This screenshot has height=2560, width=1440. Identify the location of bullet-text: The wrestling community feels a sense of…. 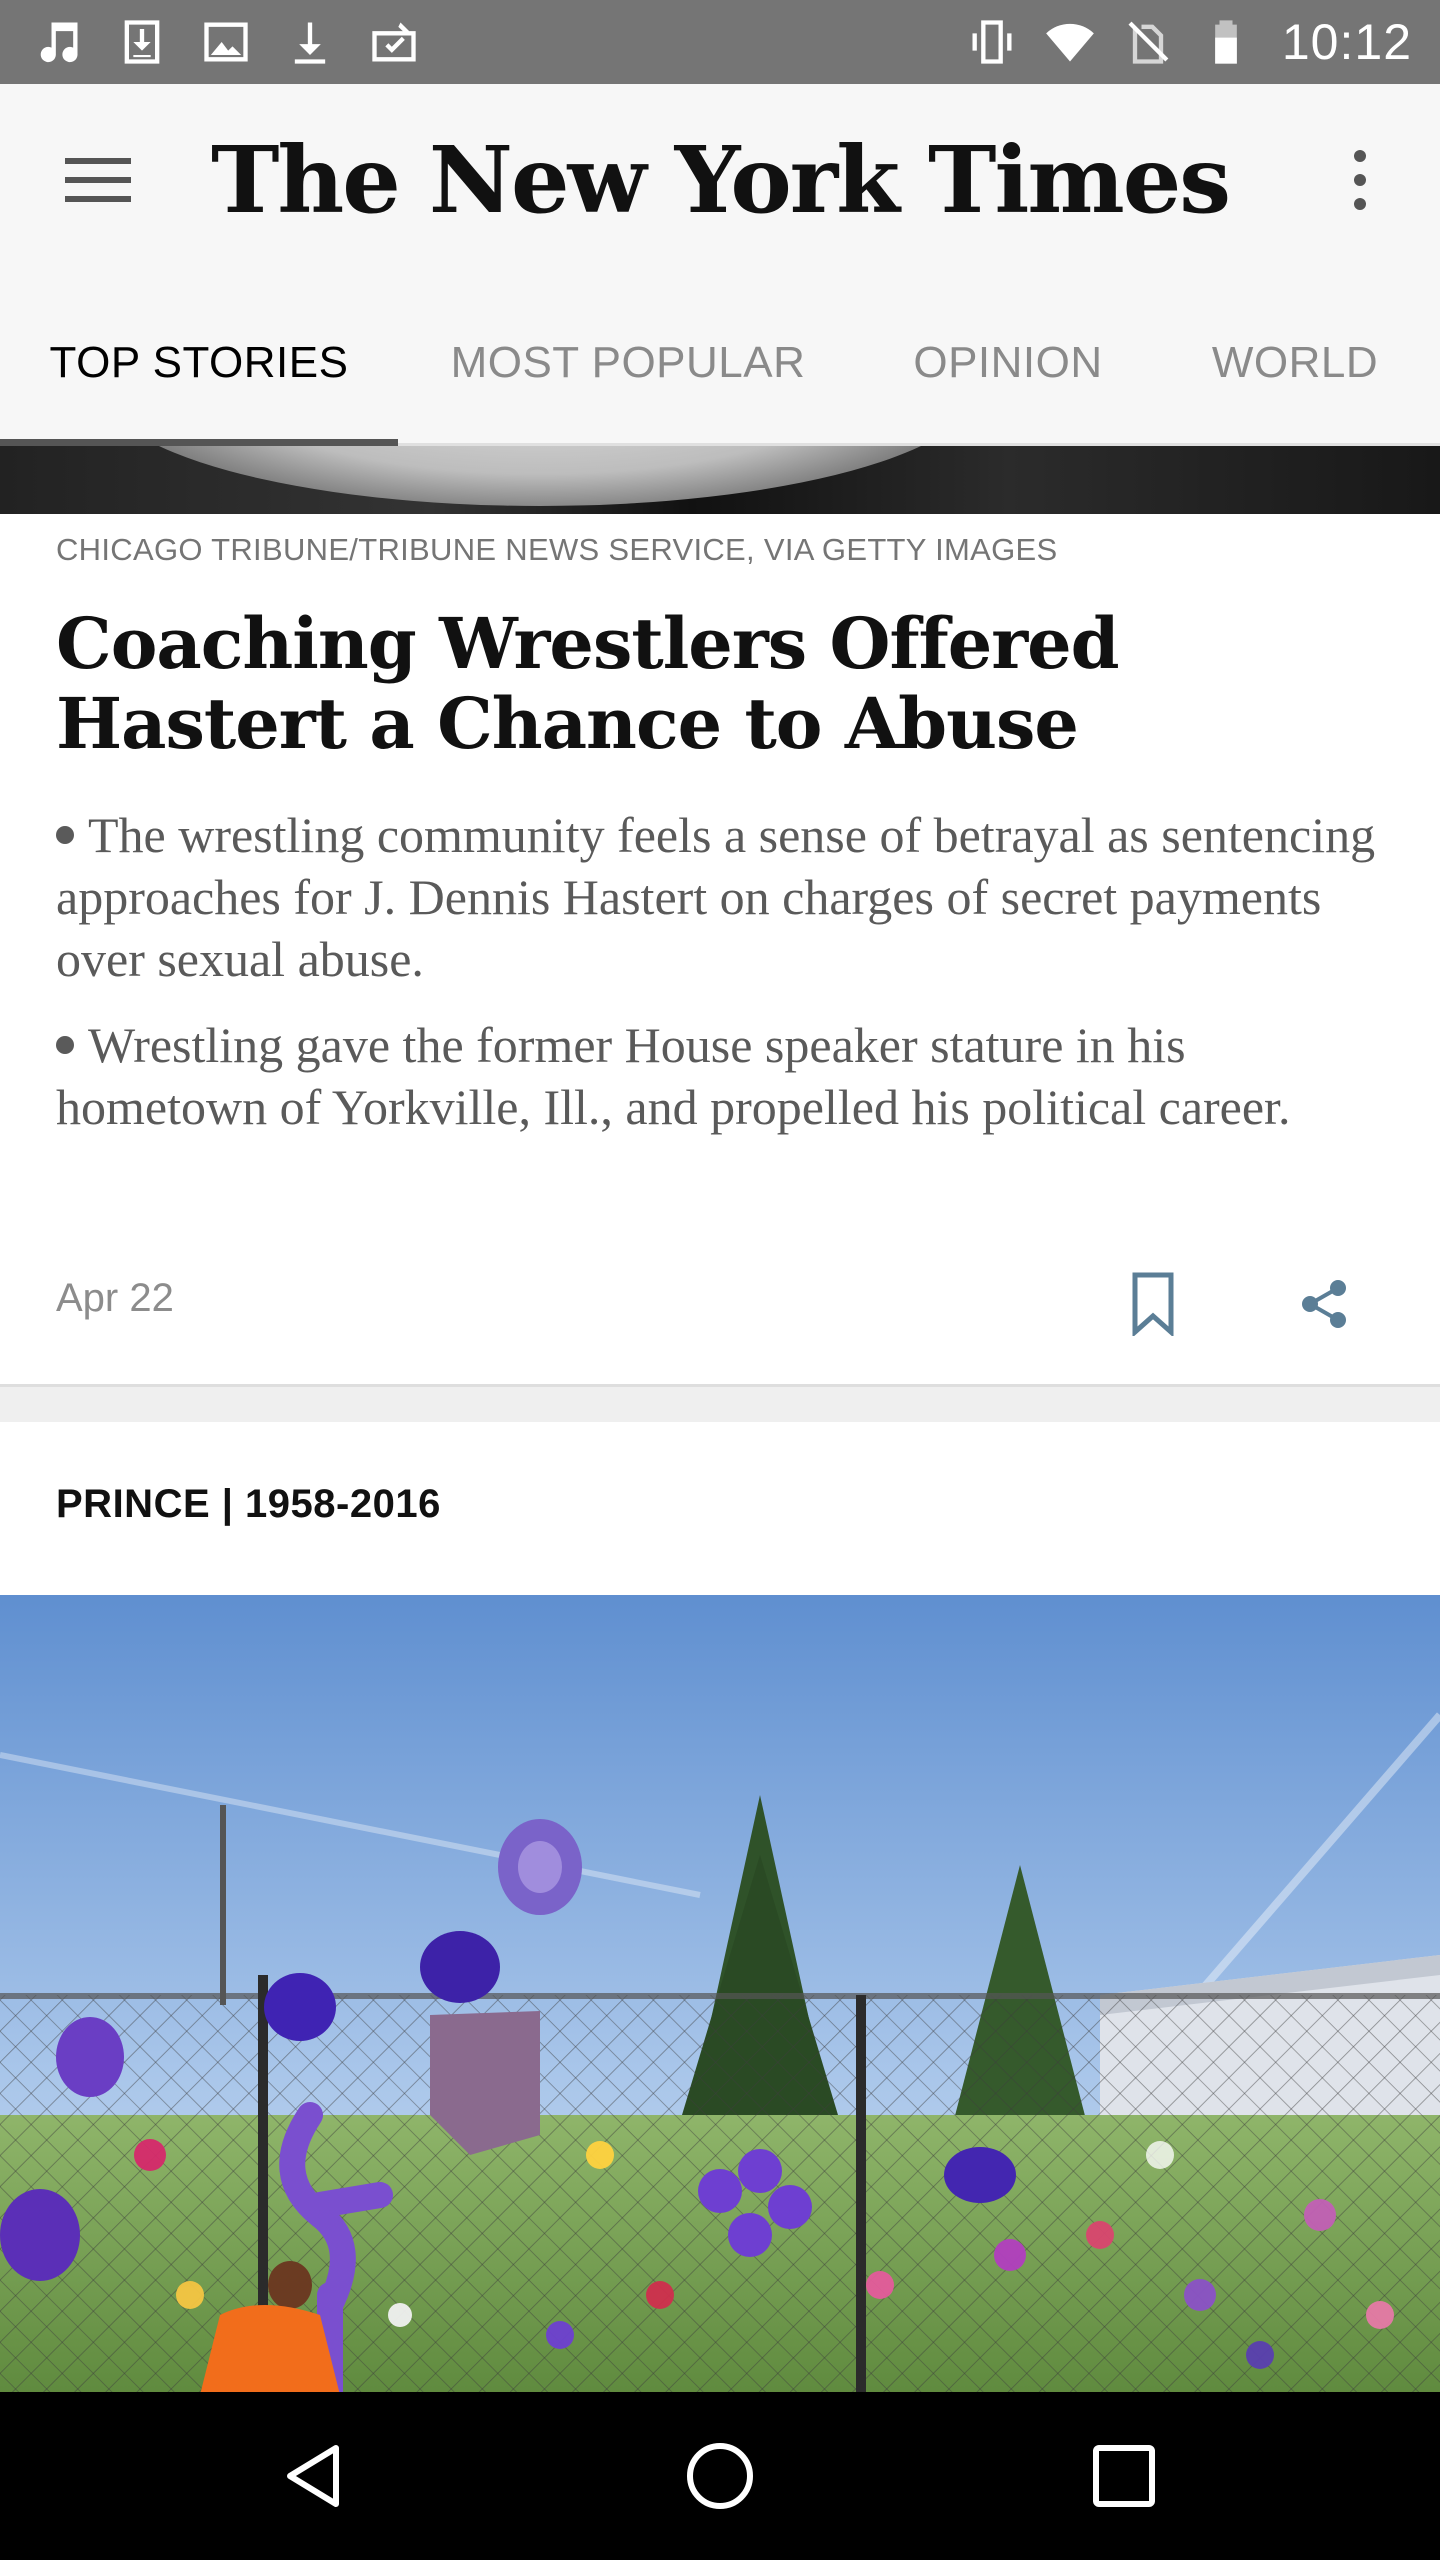
(716, 897).